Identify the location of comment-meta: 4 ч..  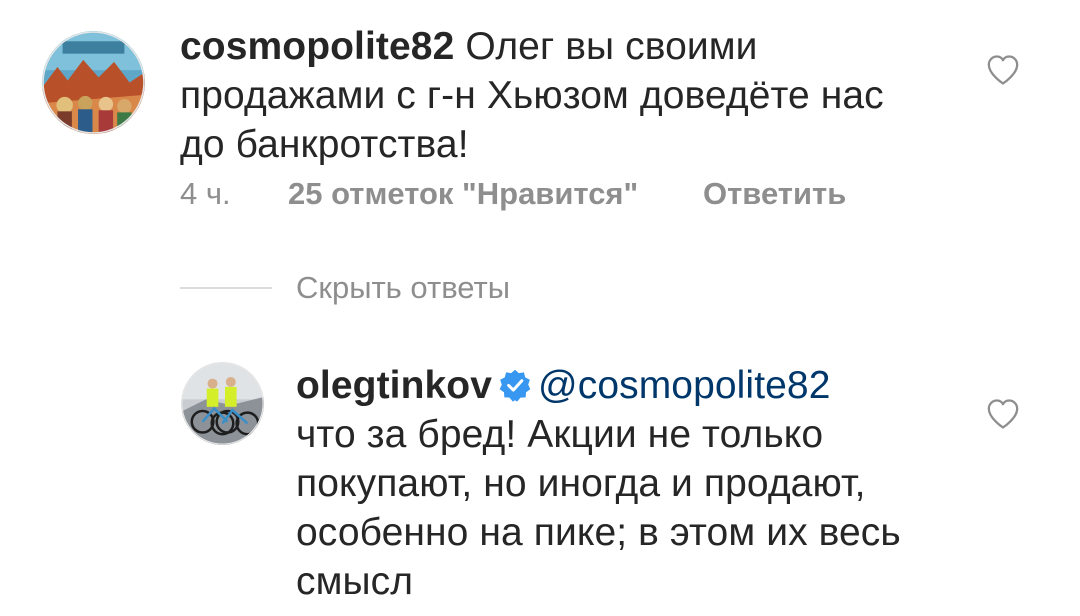
(205, 194).